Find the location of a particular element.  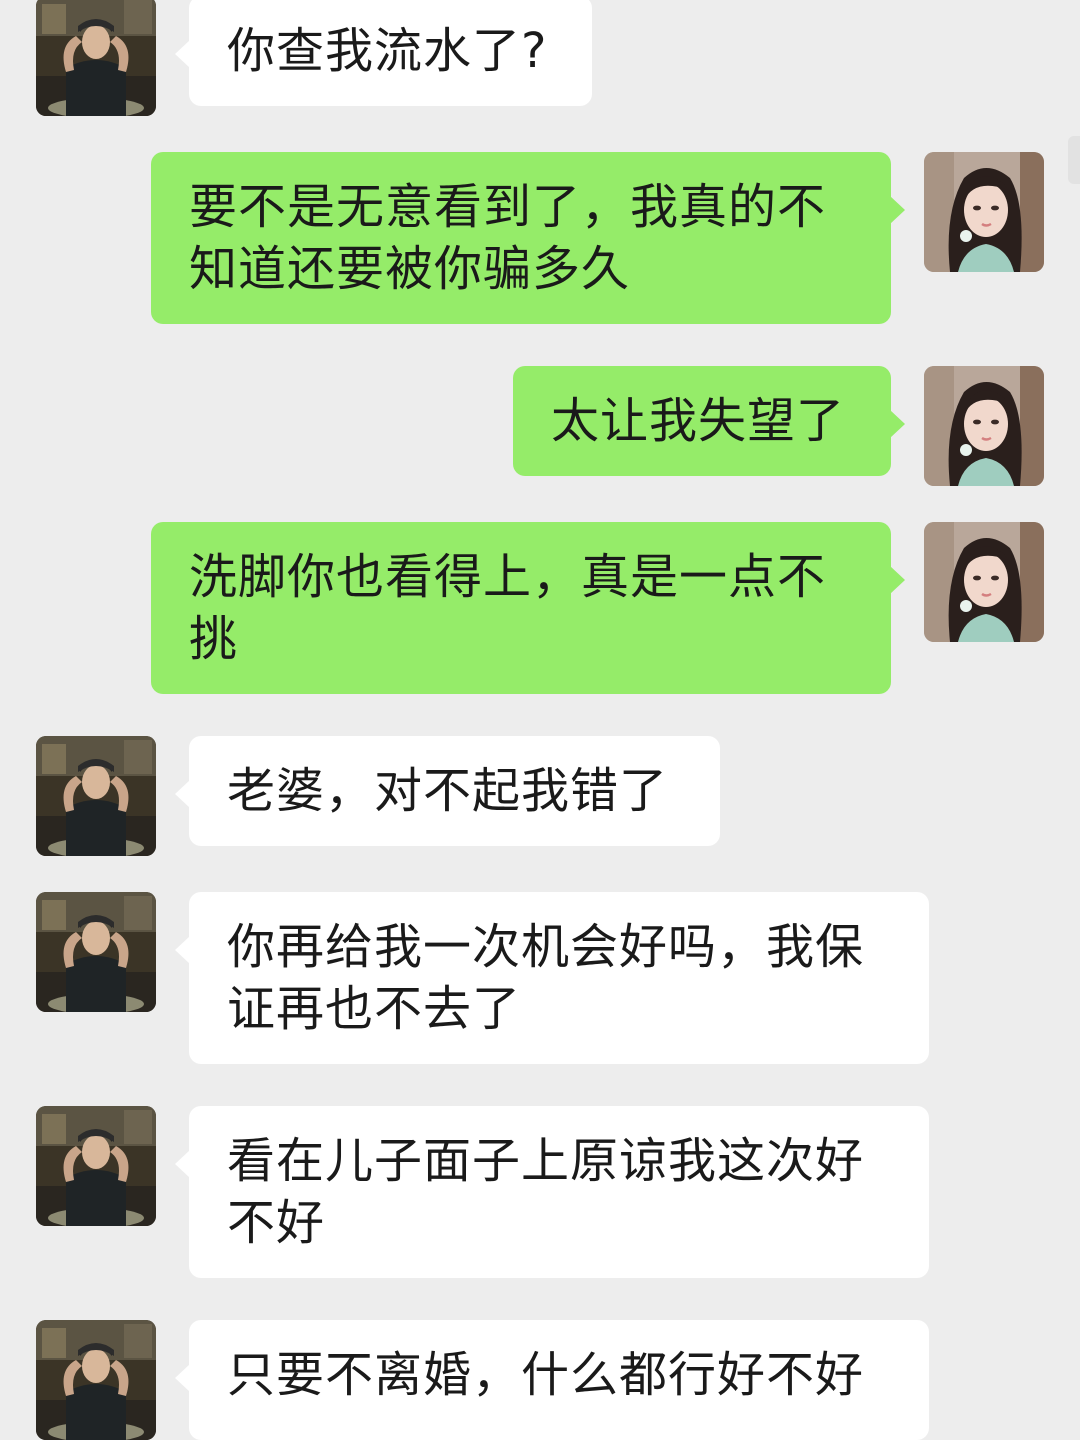

message-bubble: 只要不离婚，什么都行好不好 is located at coordinates (552, 1380).